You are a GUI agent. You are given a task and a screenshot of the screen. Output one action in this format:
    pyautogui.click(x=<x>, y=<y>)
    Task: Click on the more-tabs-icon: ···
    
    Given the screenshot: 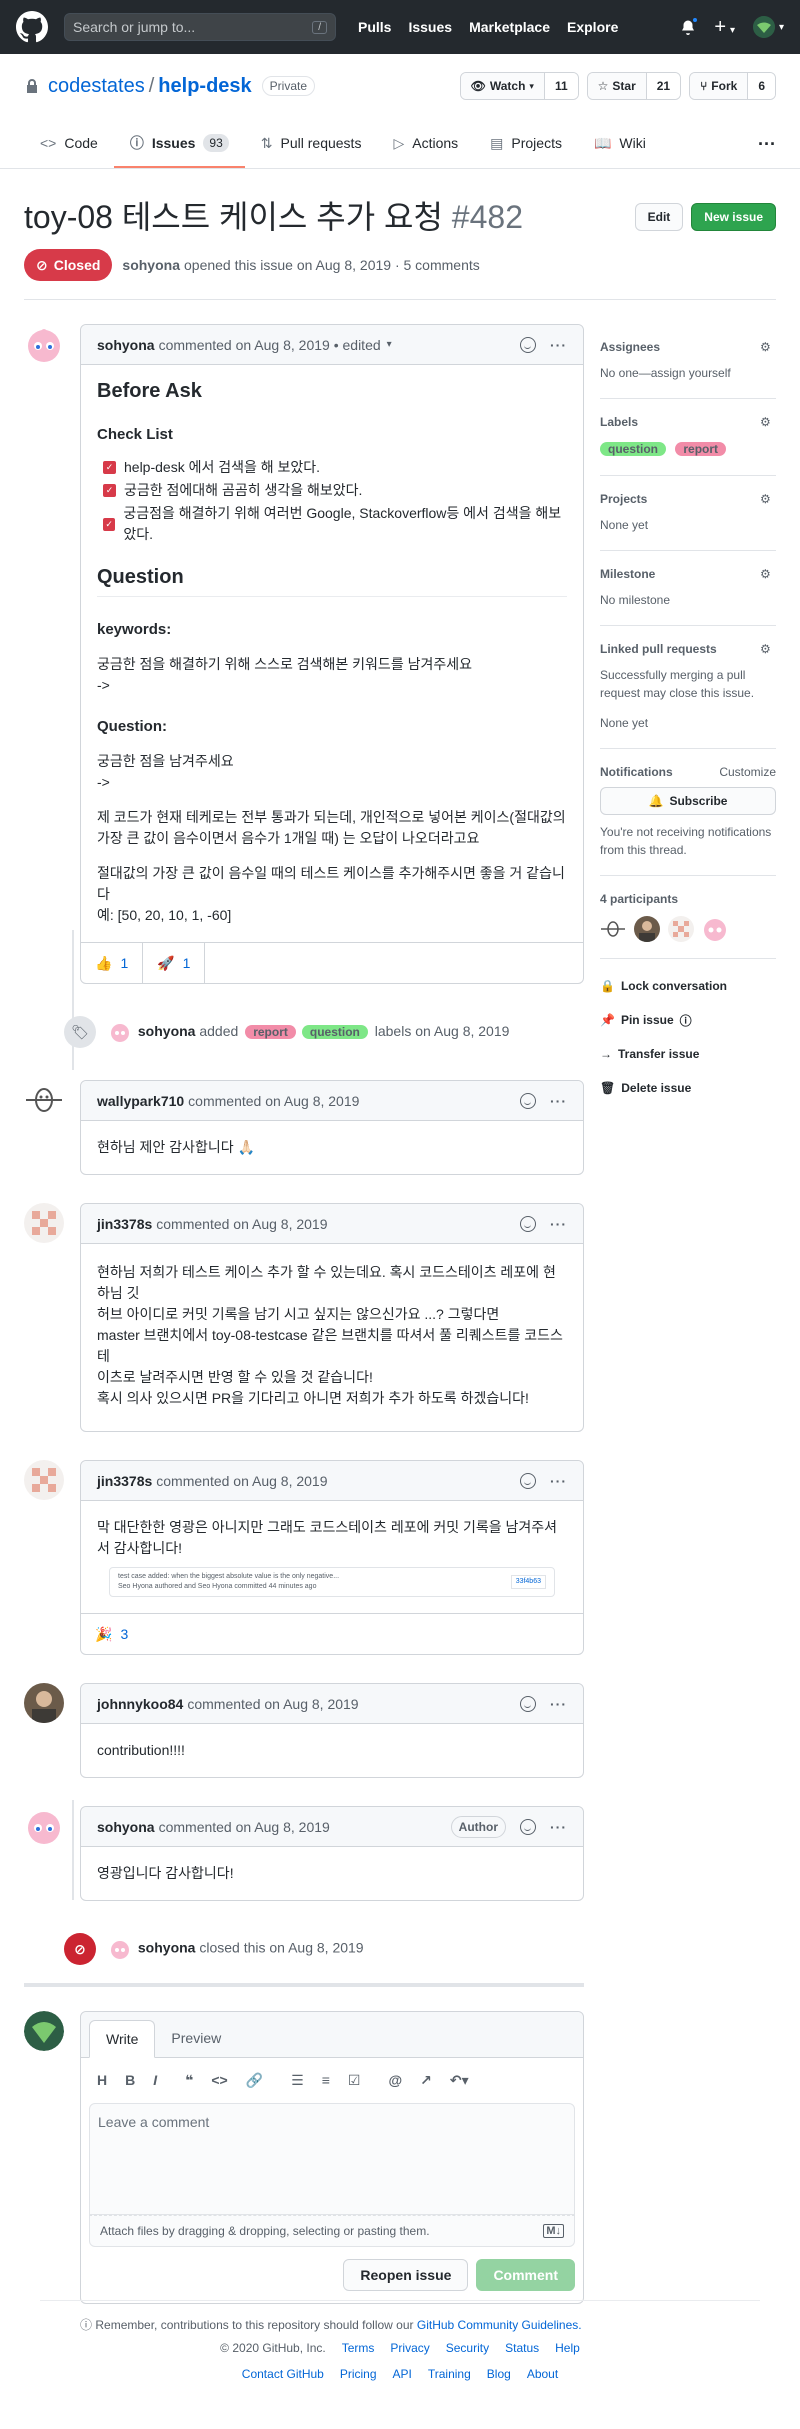 What is the action you would take?
    pyautogui.click(x=767, y=144)
    